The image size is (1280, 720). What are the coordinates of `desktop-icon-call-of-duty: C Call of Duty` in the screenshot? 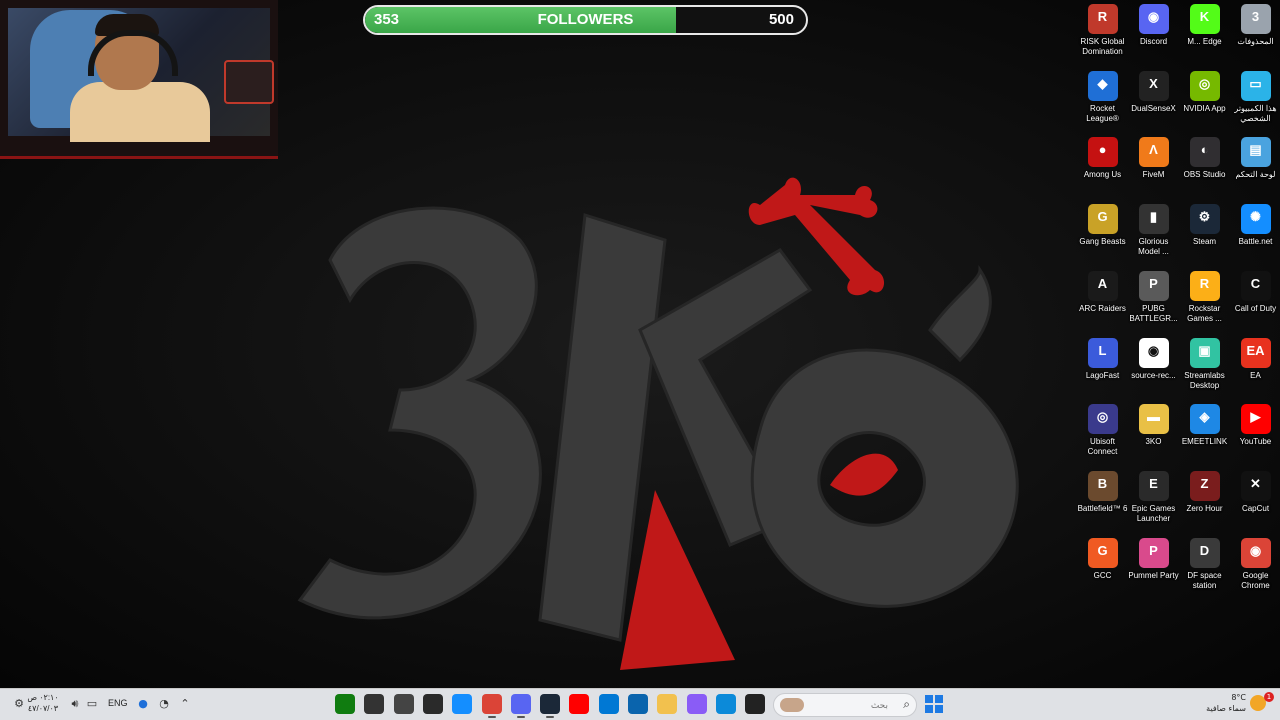 It's located at (1255, 303).